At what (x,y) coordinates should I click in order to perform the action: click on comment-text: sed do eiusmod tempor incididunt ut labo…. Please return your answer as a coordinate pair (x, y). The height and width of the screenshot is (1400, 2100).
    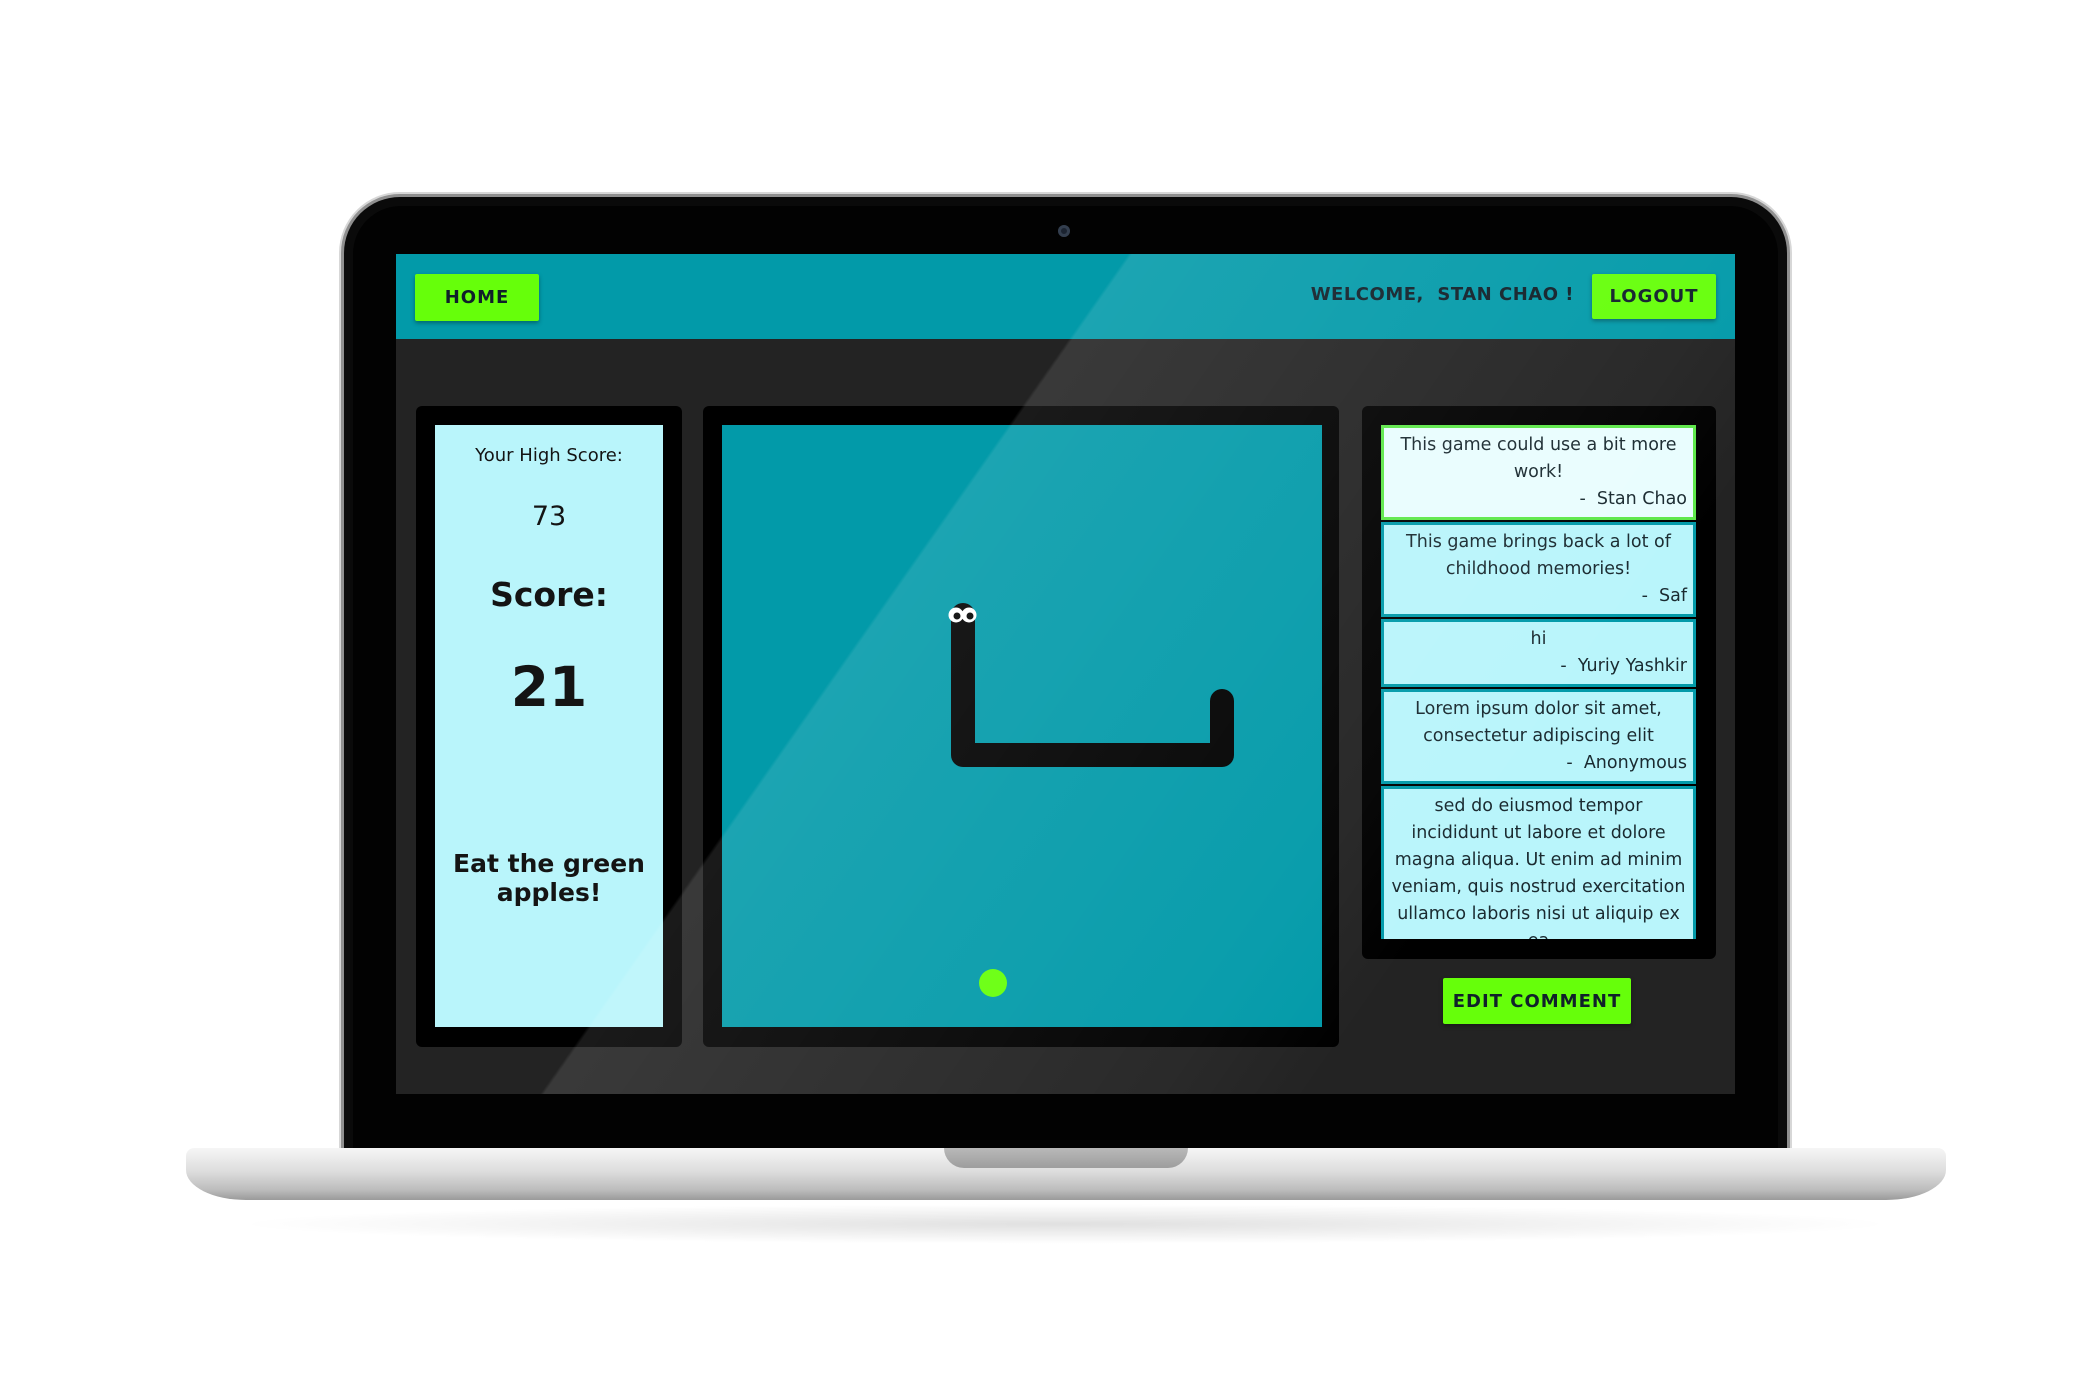
    Looking at the image, I should click on (1538, 867).